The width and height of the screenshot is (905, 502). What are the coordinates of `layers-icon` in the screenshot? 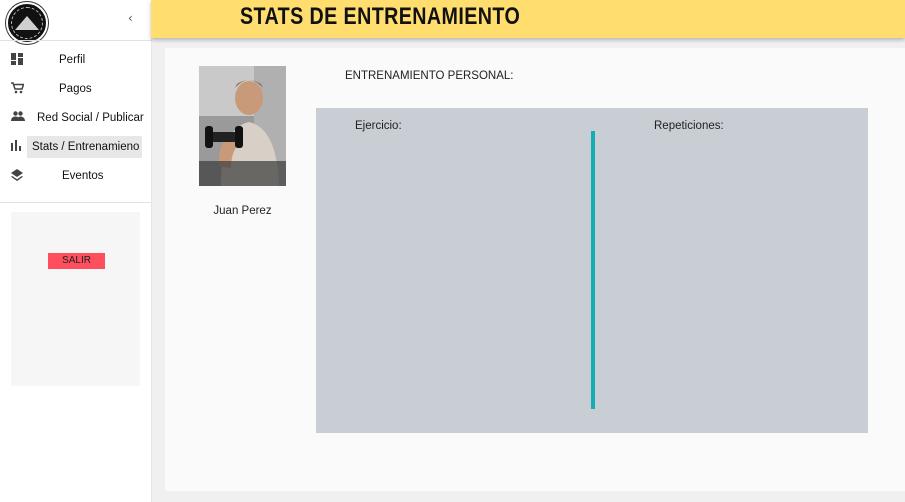 It's located at (18, 176).